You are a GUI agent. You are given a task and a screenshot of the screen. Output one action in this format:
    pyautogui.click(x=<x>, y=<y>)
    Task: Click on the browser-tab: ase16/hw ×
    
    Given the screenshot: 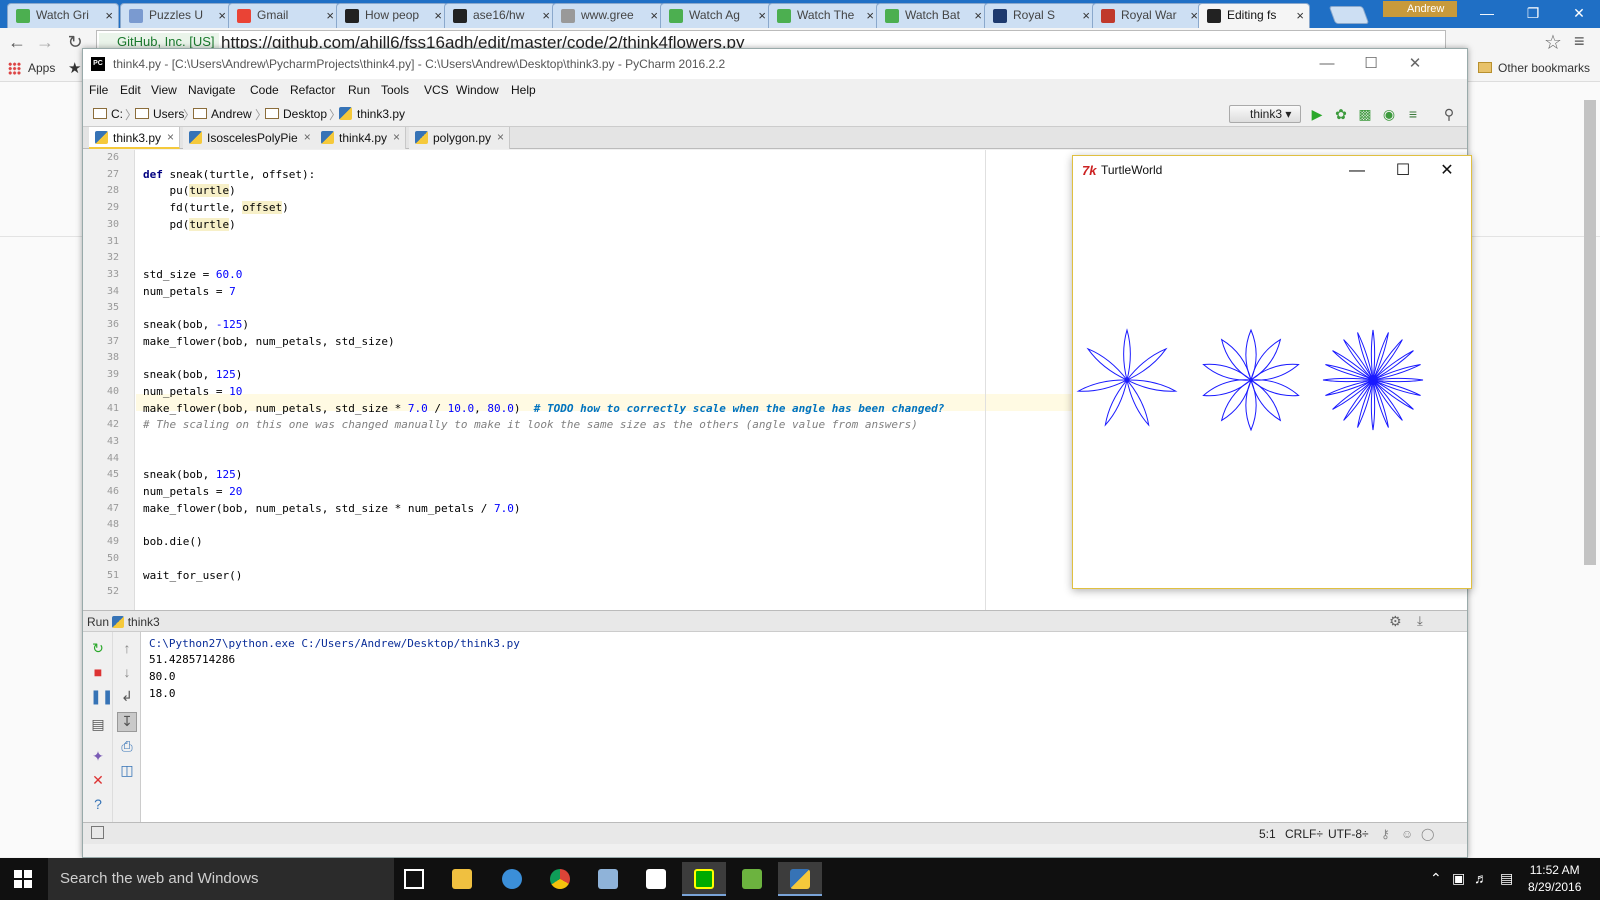 What is the action you would take?
    pyautogui.click(x=500, y=15)
    